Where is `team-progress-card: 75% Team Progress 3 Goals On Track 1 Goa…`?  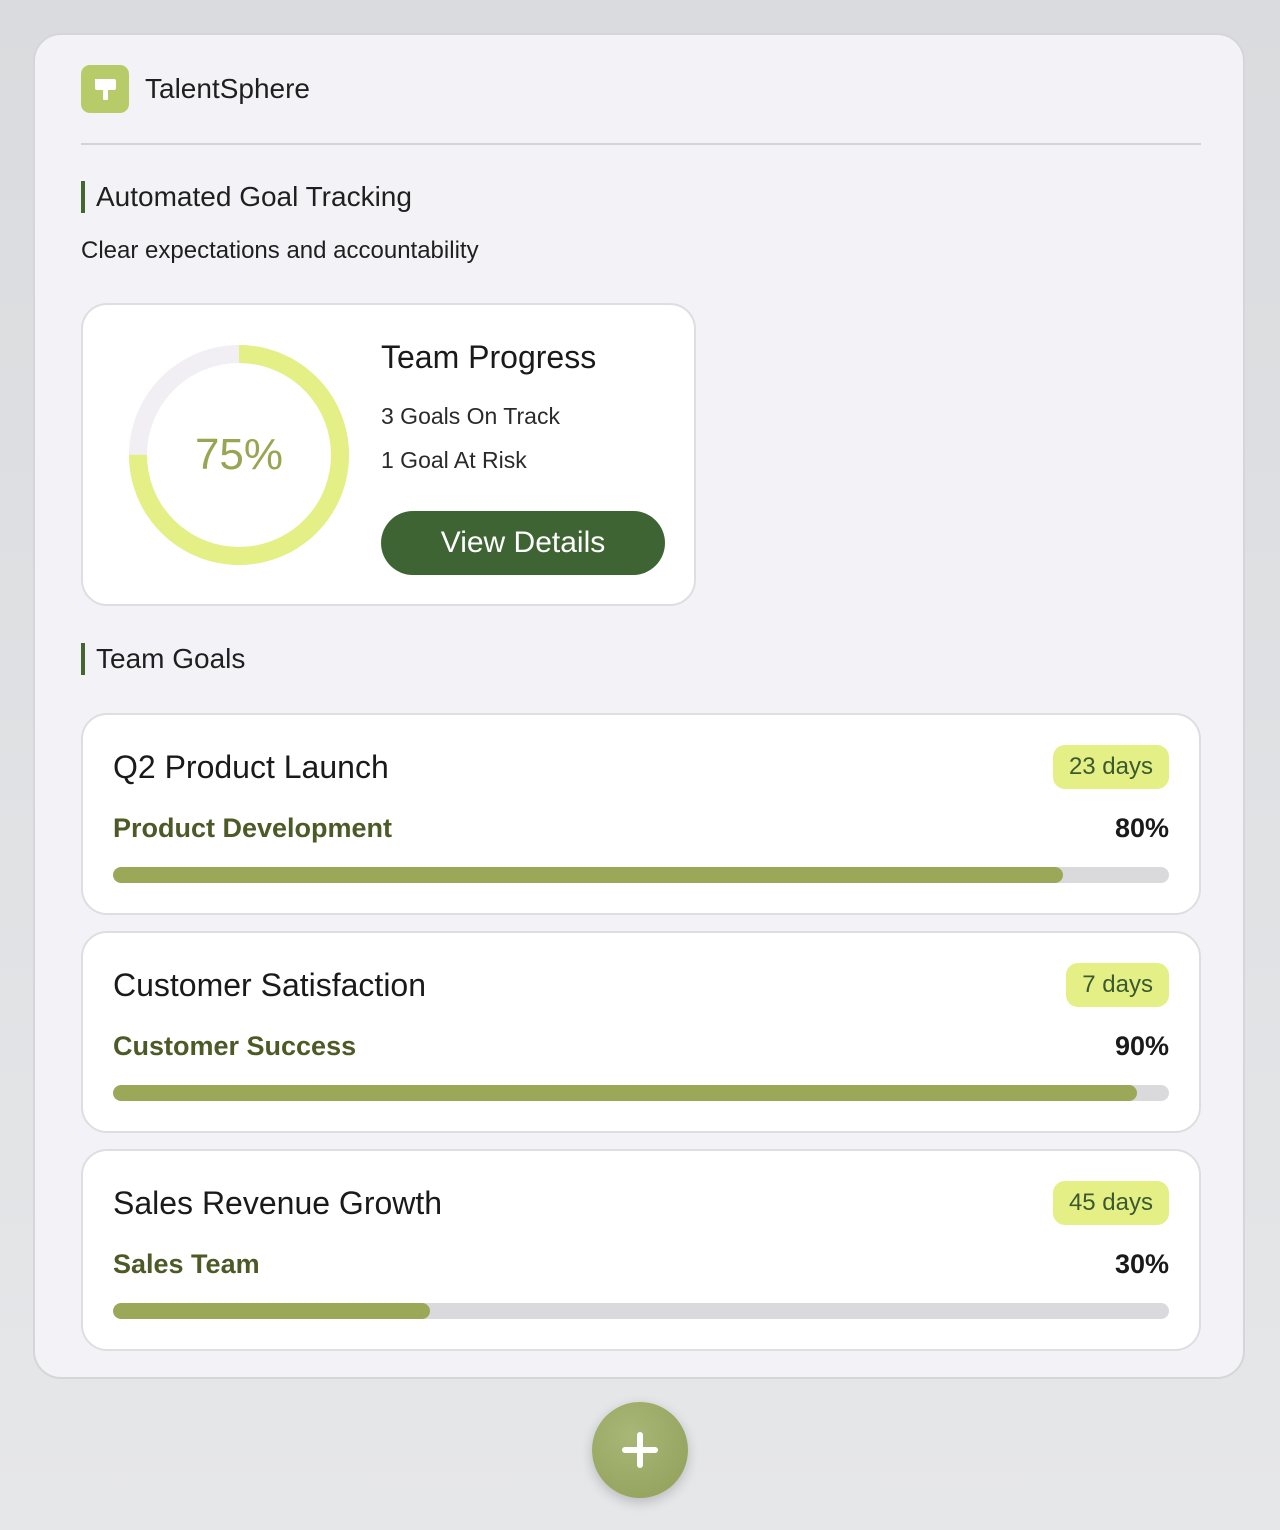
team-progress-card: 75% Team Progress 3 Goals On Track 1 Goa… is located at coordinates (388, 454).